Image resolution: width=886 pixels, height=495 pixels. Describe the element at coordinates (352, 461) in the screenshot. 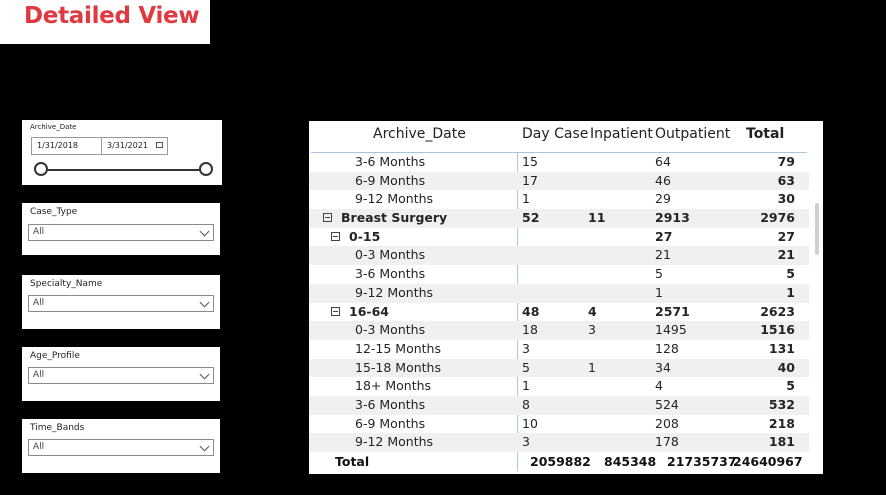

I see `total-label: Total` at that location.